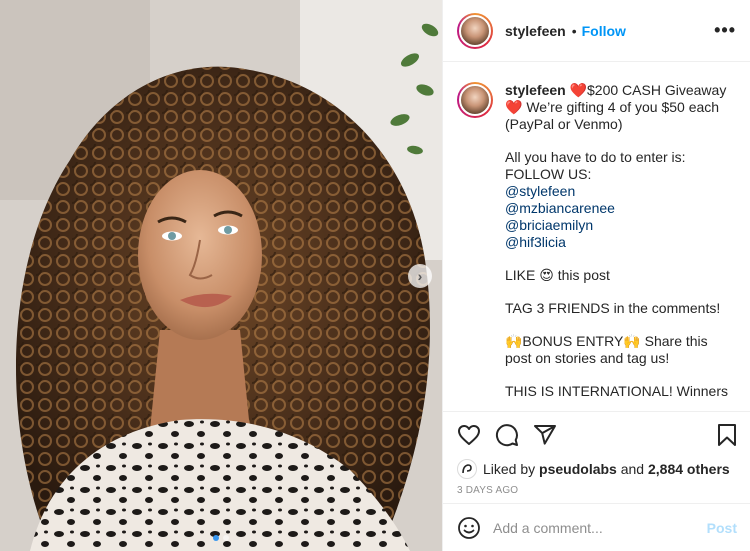 This screenshot has height=551, width=750. What do you see at coordinates (469, 528) in the screenshot?
I see `emoji-icon` at bounding box center [469, 528].